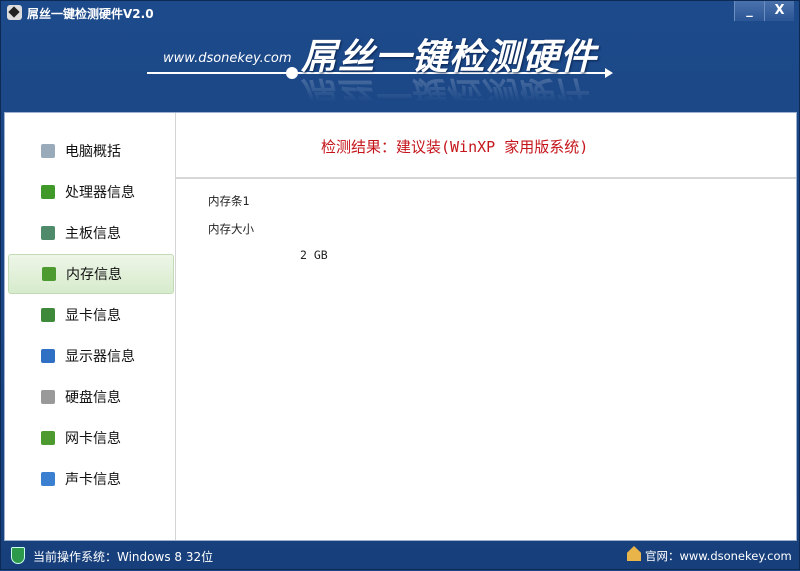 The width and height of the screenshot is (800, 571). What do you see at coordinates (455, 147) in the screenshot?
I see `result-text: 检测结果：建议装(WinXP 家用版系统)` at bounding box center [455, 147].